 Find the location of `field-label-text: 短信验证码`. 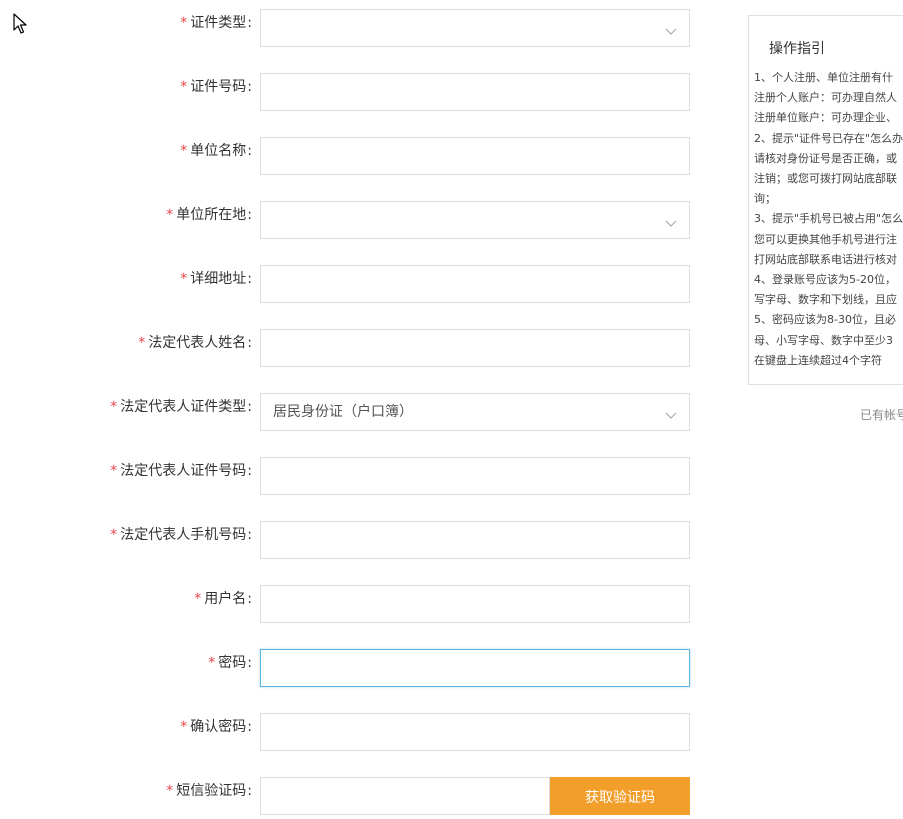

field-label-text: 短信验证码 is located at coordinates (211, 791).